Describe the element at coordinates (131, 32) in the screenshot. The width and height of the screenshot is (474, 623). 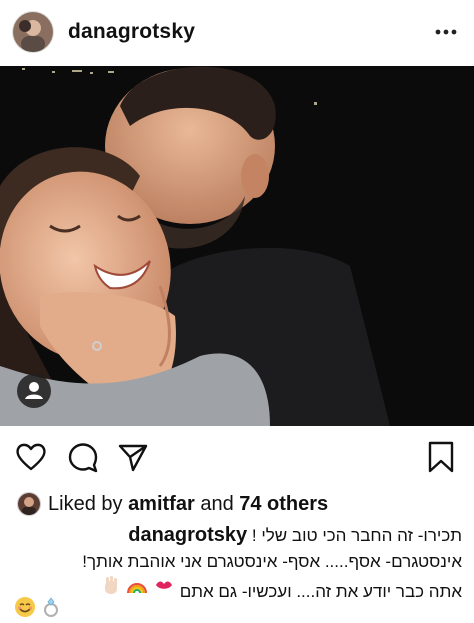
I see `post-username: danagrotsky` at that location.